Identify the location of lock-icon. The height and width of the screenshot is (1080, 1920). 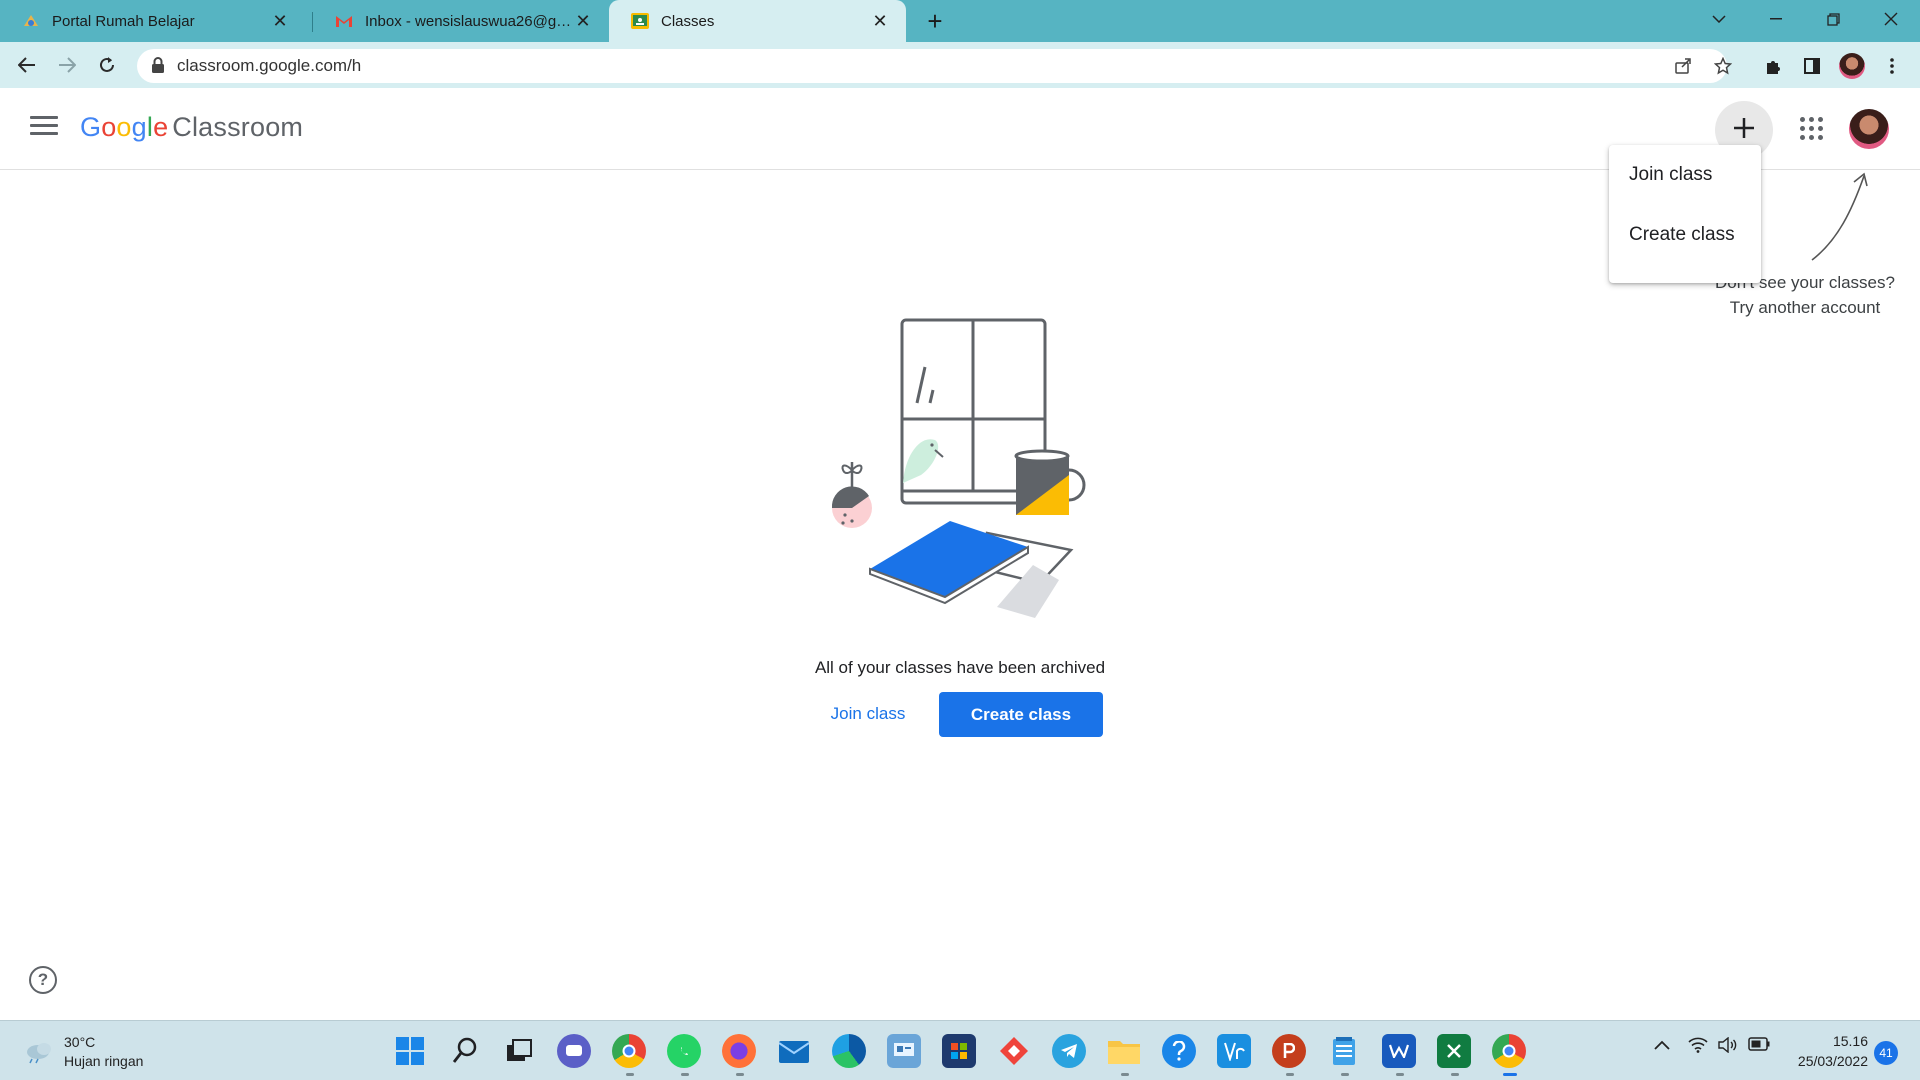
(160, 66).